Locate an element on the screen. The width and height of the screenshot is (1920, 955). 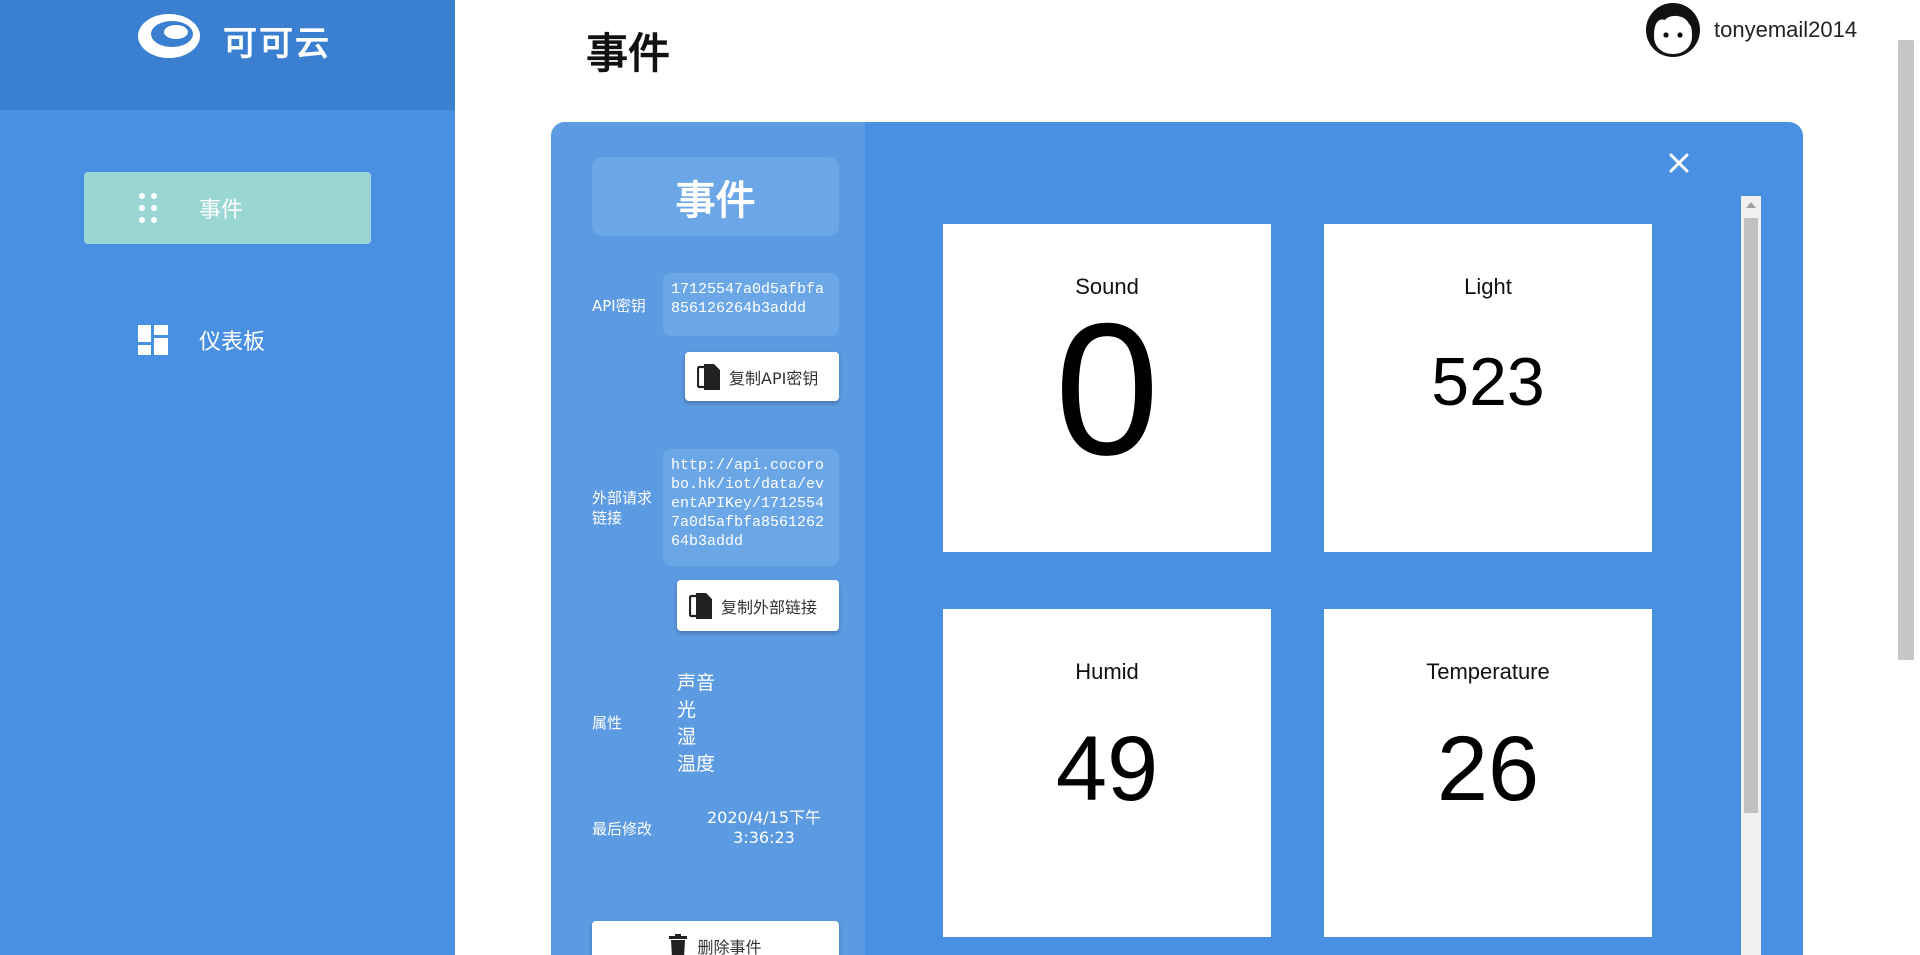
brand-header: 可可云 is located at coordinates (227, 55).